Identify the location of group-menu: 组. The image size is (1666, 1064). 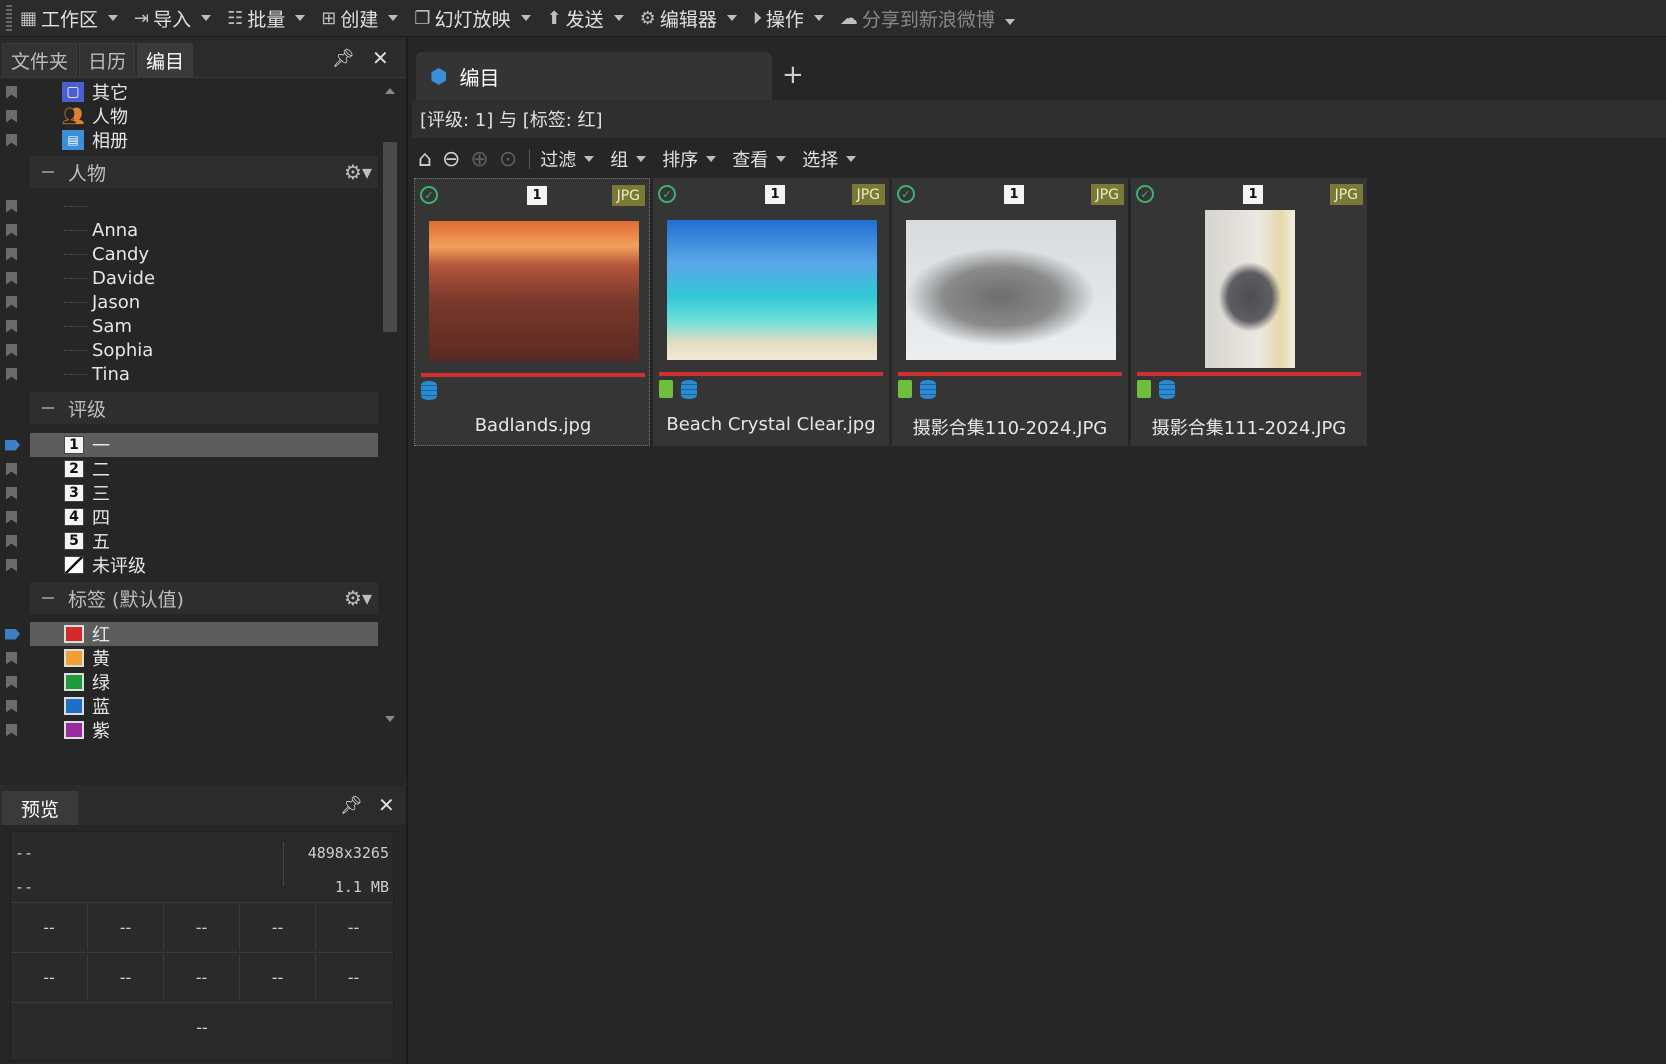
(628, 159).